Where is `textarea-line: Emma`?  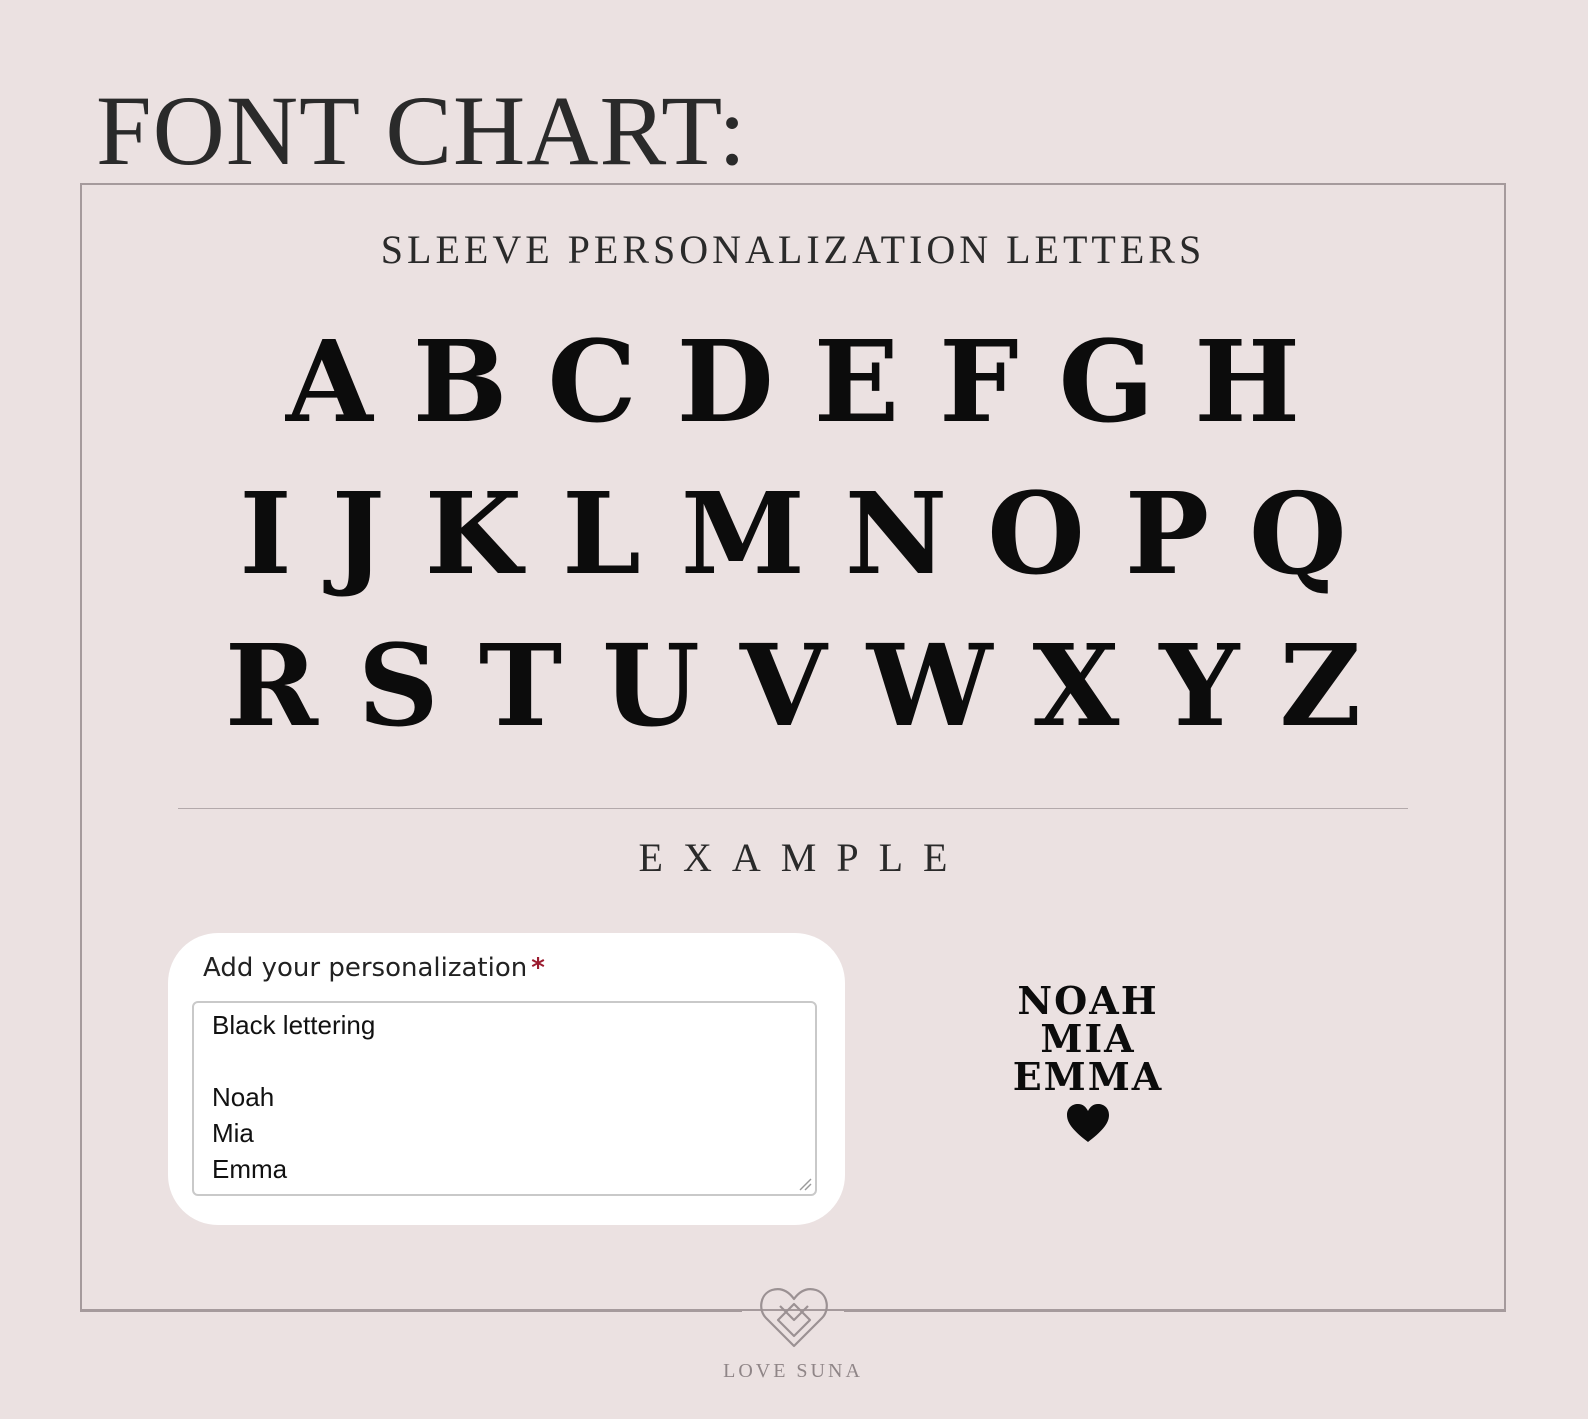
textarea-line: Emma is located at coordinates (250, 1169).